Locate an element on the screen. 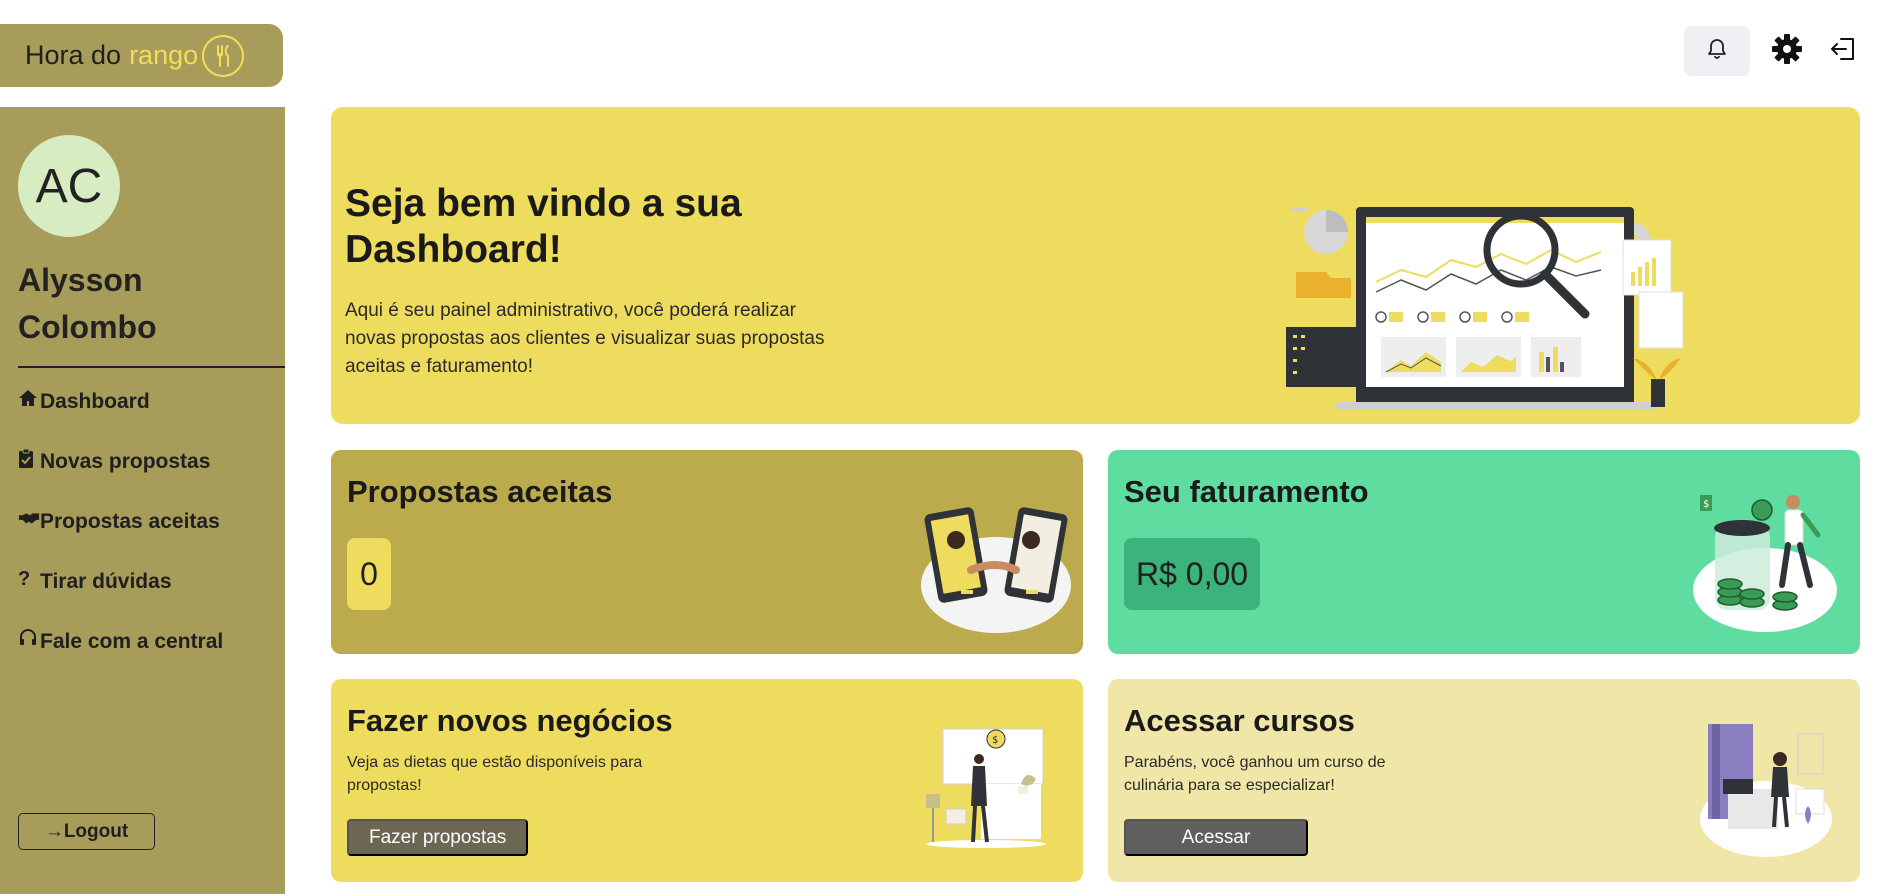  sidebar-item-label: Dashboard is located at coordinates (95, 401).